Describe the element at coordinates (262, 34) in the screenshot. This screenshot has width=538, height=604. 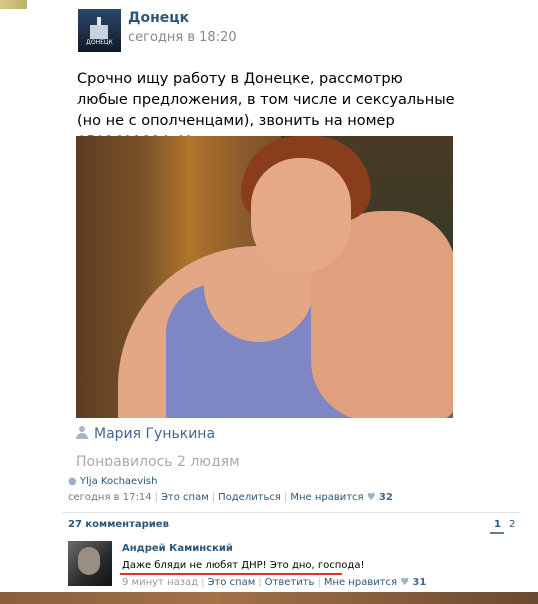
I see `post-card` at that location.